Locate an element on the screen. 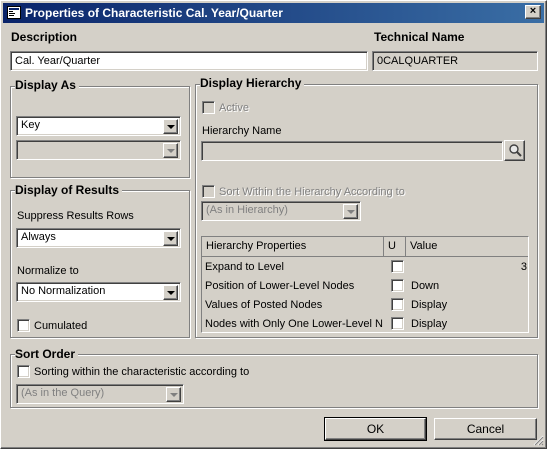  table-header: Hierarchy Properties U Value is located at coordinates (365, 247).